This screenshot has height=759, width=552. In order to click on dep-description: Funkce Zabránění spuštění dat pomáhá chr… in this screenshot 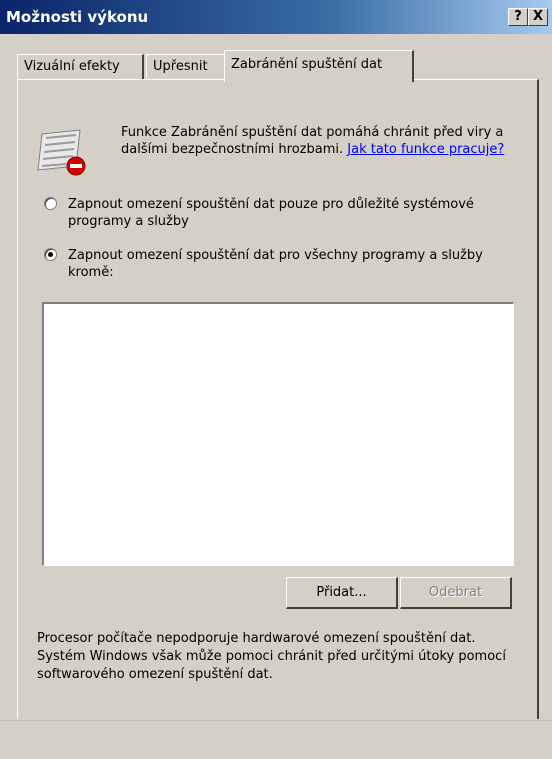, I will do `click(321, 141)`.